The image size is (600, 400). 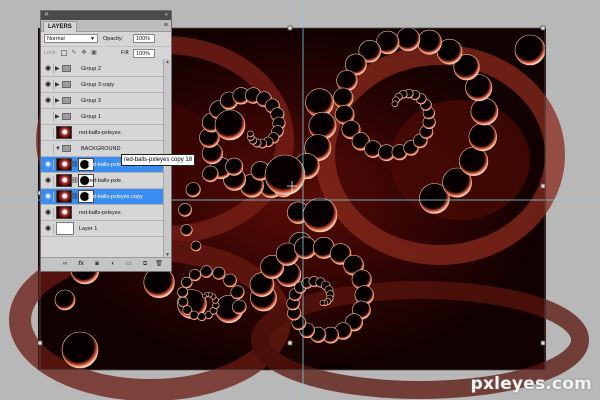 I want to click on layer-row: ▶ Group 1, so click(x=102, y=117).